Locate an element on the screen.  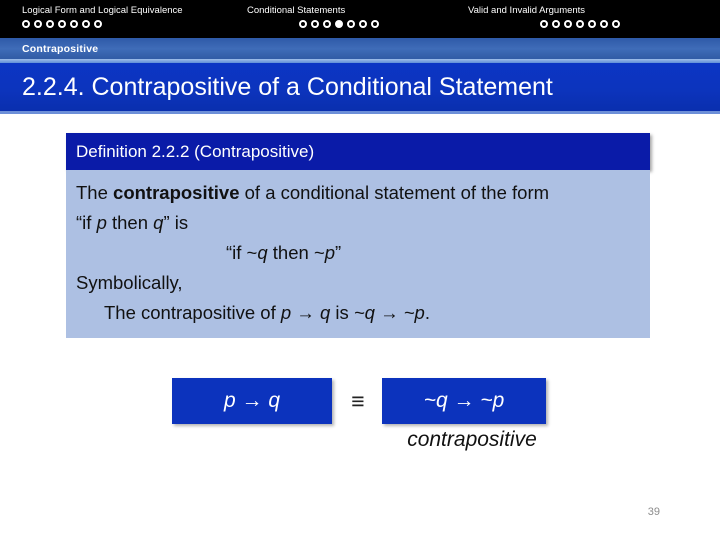
definition-line-2: “if p then q” is is located at coordinates (358, 223).